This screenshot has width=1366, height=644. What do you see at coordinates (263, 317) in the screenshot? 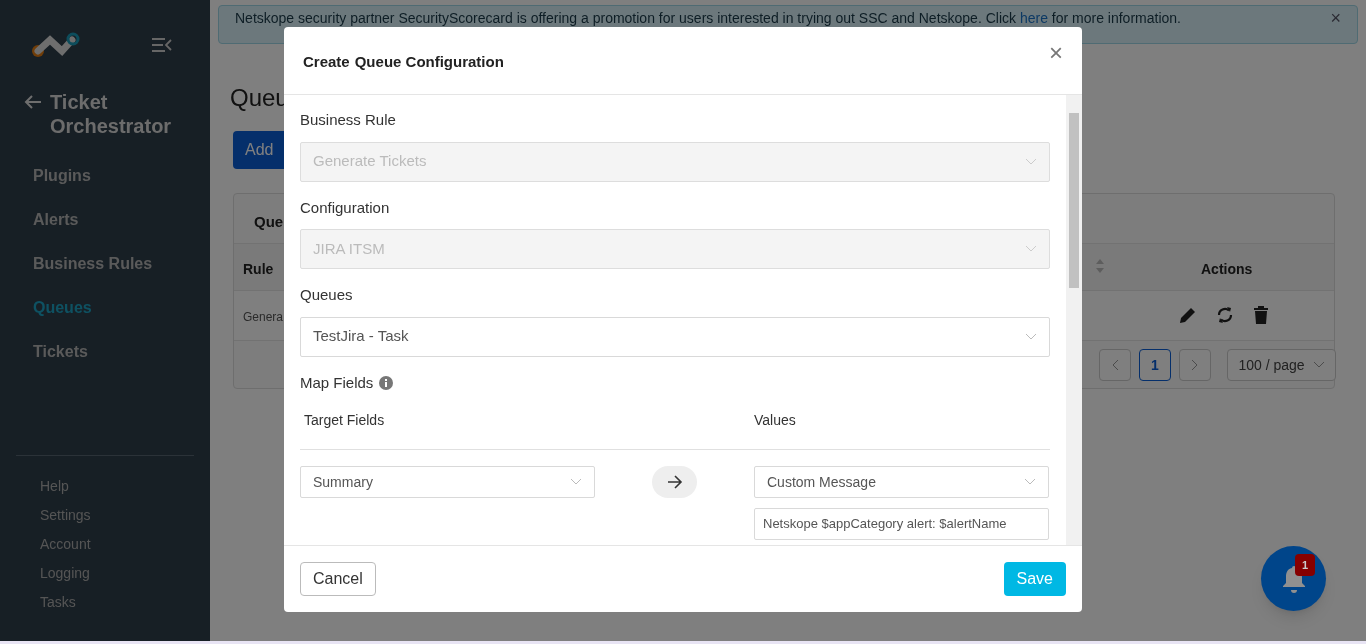
I see `table-cell-text: Genera` at bounding box center [263, 317].